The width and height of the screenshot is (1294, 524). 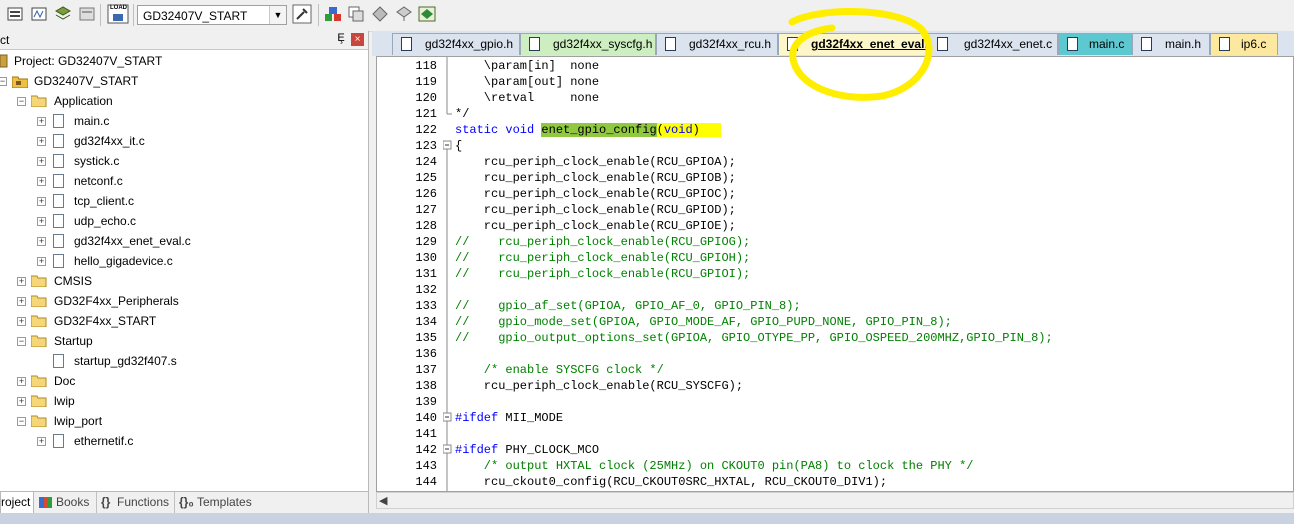 What do you see at coordinates (184, 341) in the screenshot?
I see `tree-group-startup: − Startup` at bounding box center [184, 341].